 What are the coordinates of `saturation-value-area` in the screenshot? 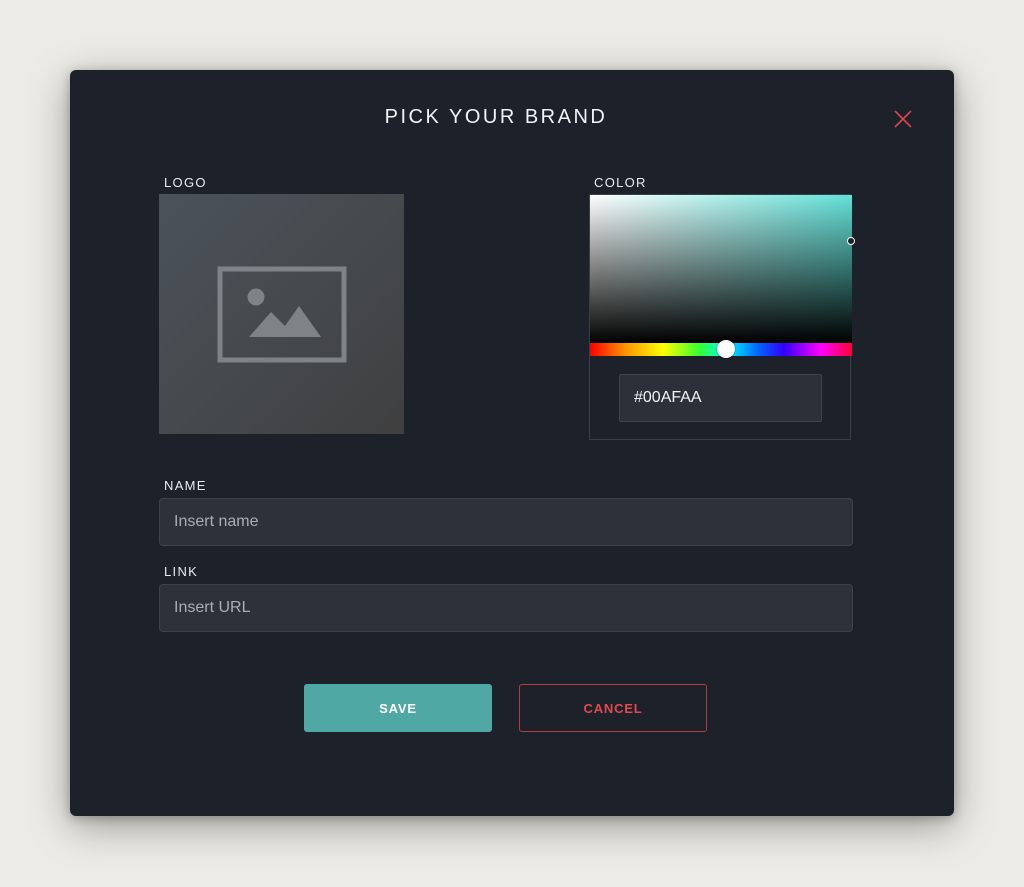 It's located at (721, 269).